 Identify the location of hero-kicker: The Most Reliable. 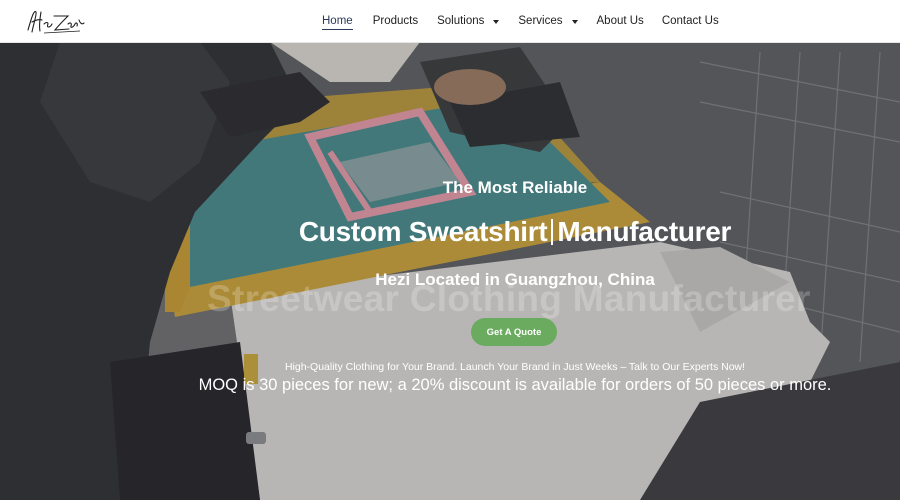
(515, 187).